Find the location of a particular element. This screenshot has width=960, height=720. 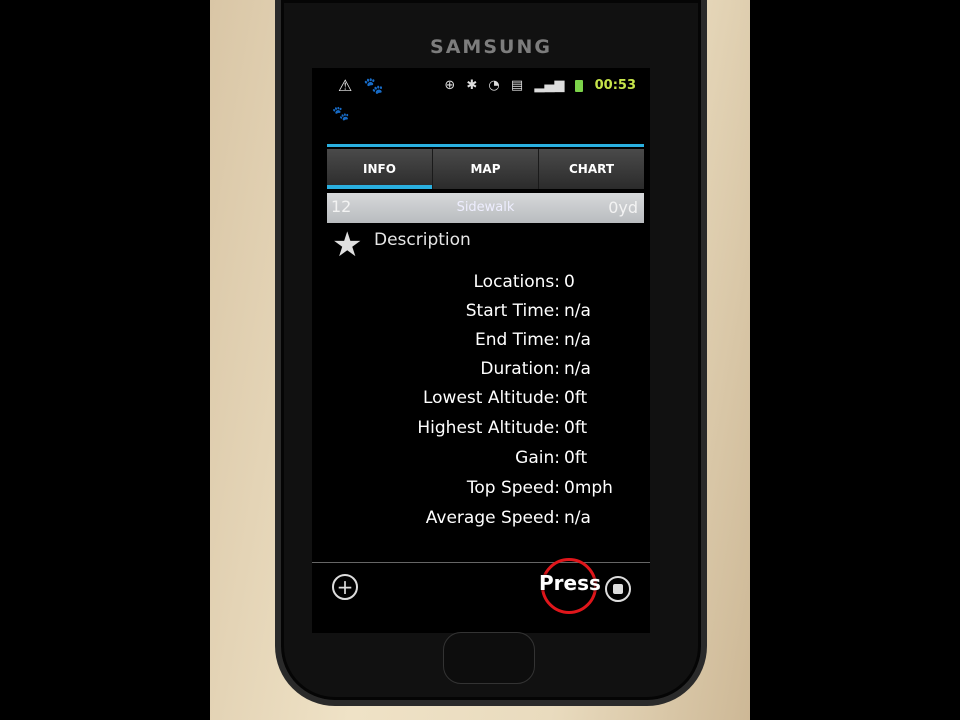

system-icons: ⊕ ✱ ◔ ▤ ▂▄▆ 00:53 is located at coordinates (536, 85).